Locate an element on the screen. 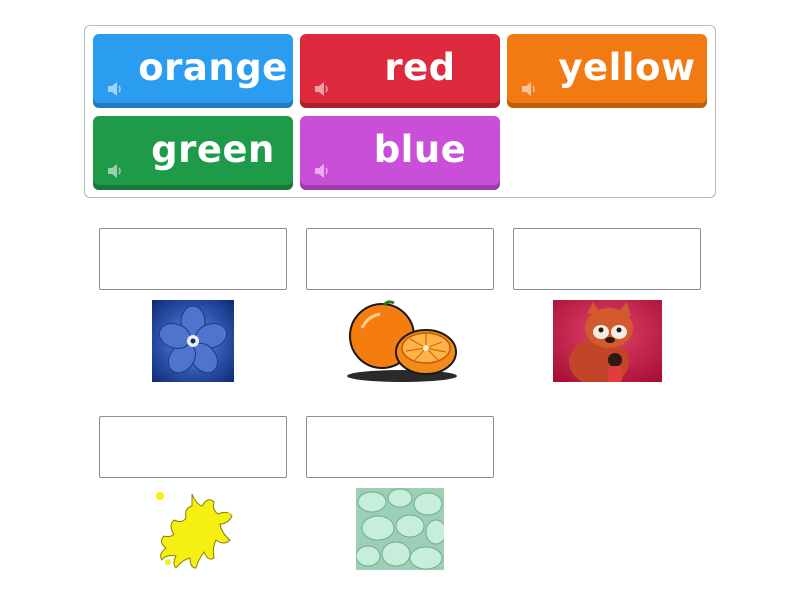 The width and height of the screenshot is (800, 600). tile-yellow: yellow is located at coordinates (607, 71).